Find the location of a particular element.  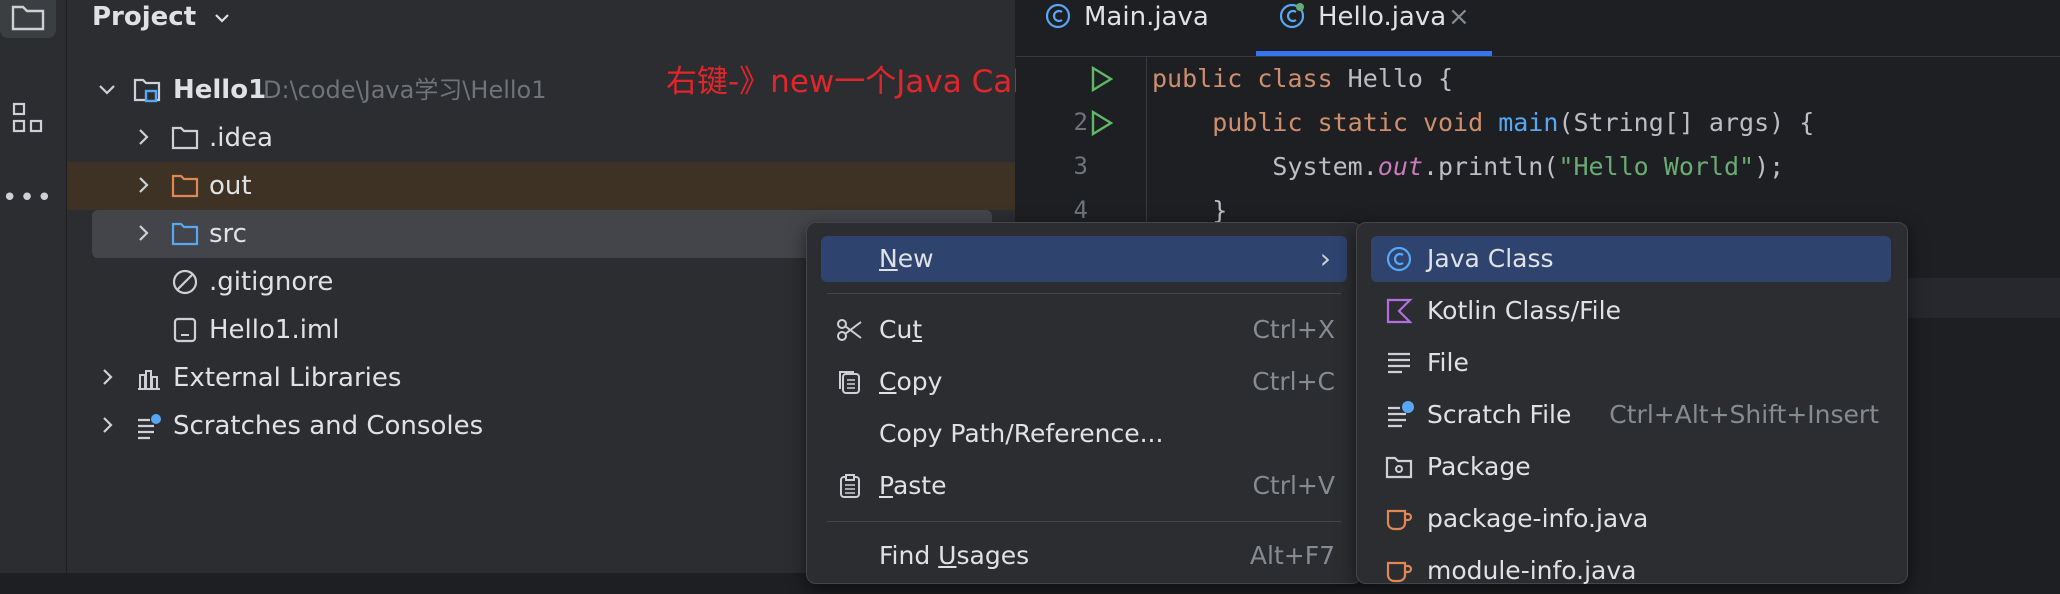

submenu-item-scratch-file: Scratch File Ctrl+Alt+Shift+Insert is located at coordinates (1631, 415).